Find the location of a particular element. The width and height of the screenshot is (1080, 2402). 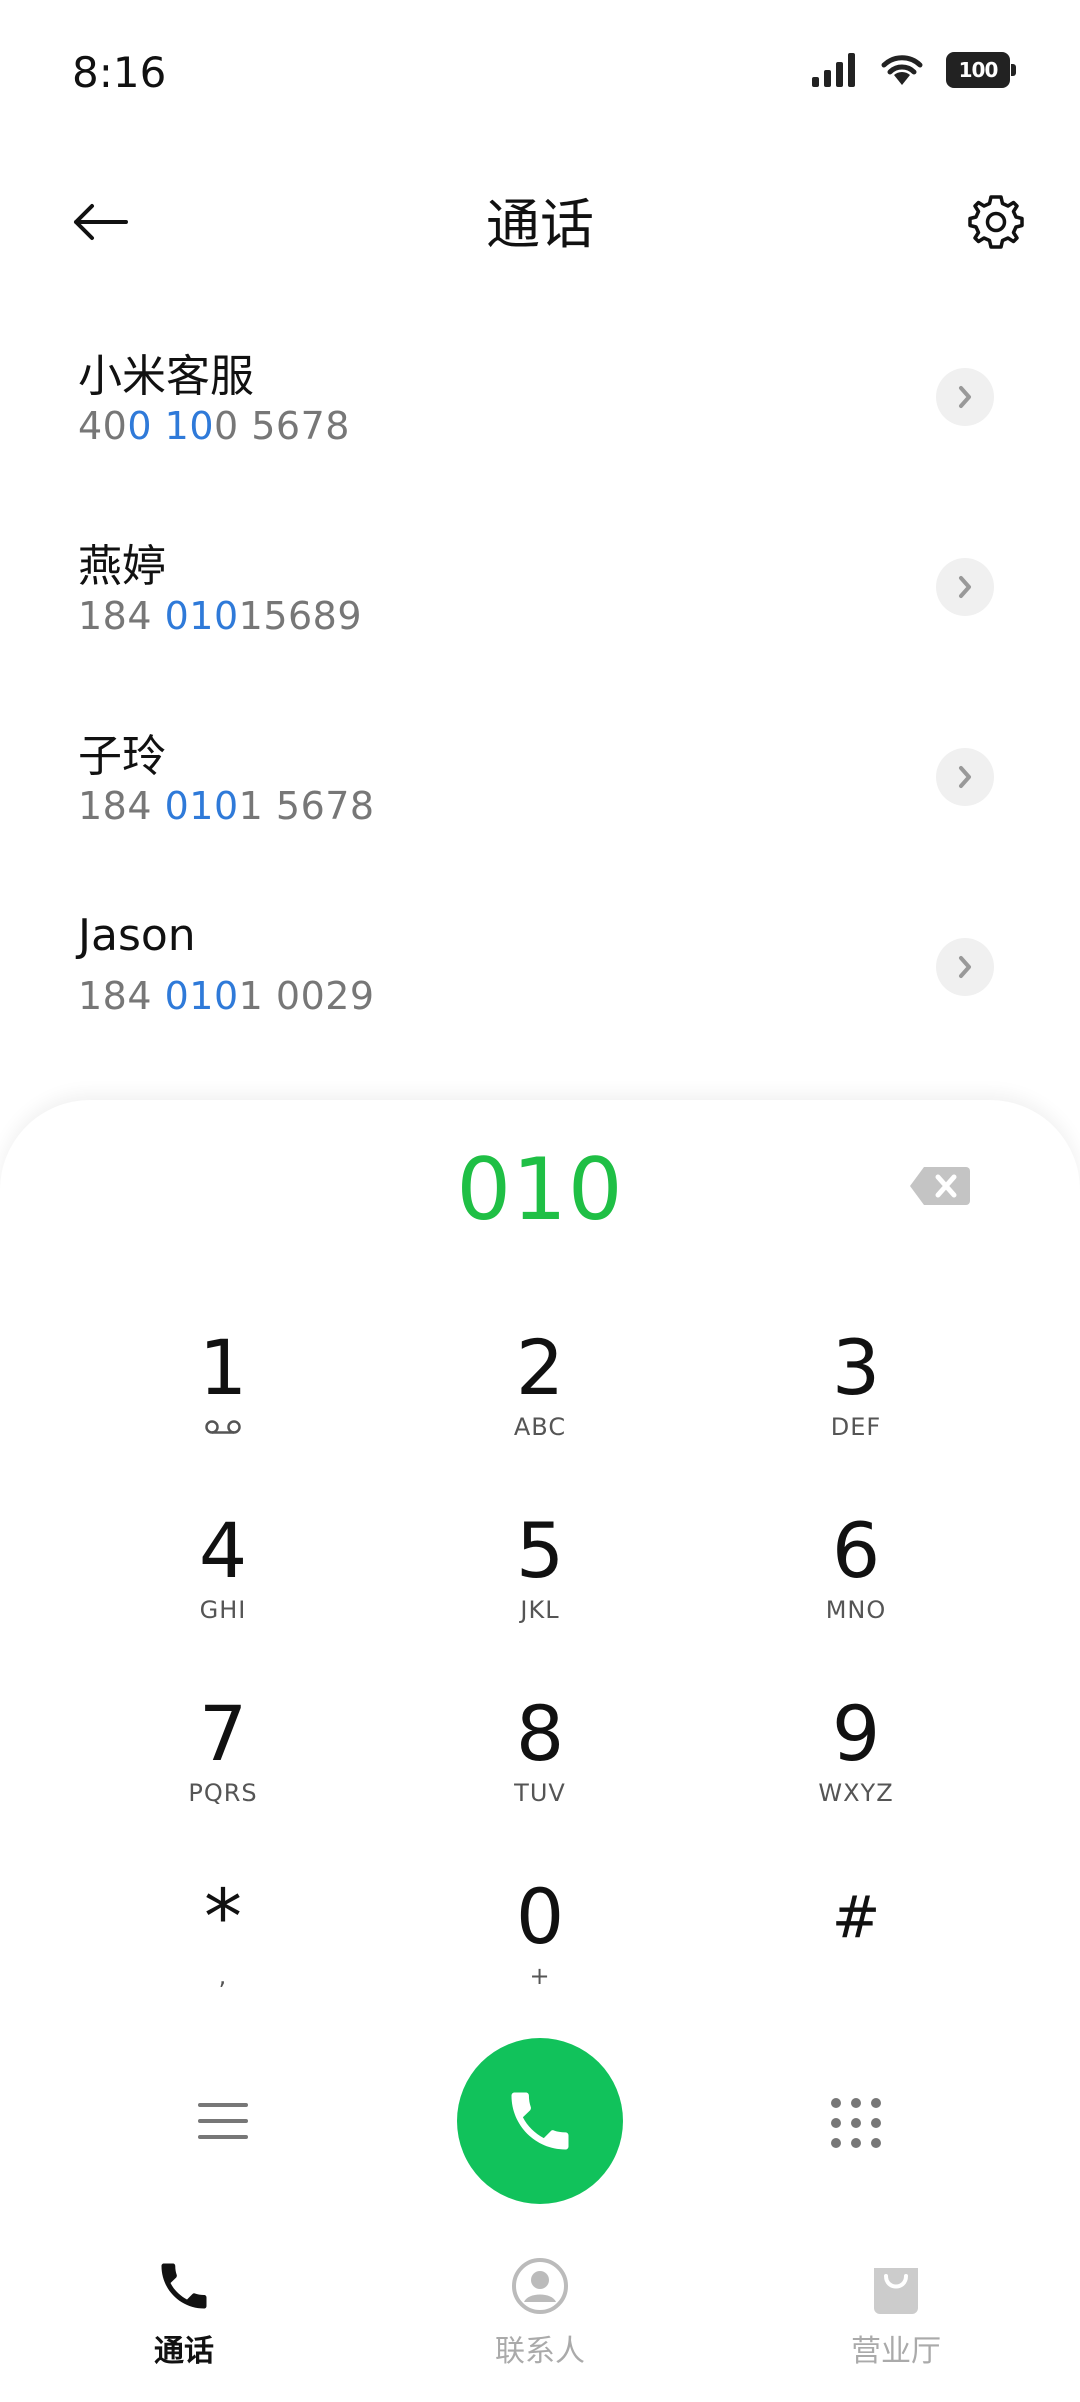

key-digit: 1 is located at coordinates (223, 1367).